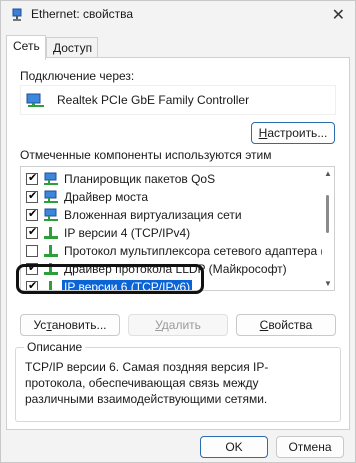 Image resolution: width=356 pixels, height=463 pixels. What do you see at coordinates (310, 447) in the screenshot?
I see `cancel-button: Отмена` at bounding box center [310, 447].